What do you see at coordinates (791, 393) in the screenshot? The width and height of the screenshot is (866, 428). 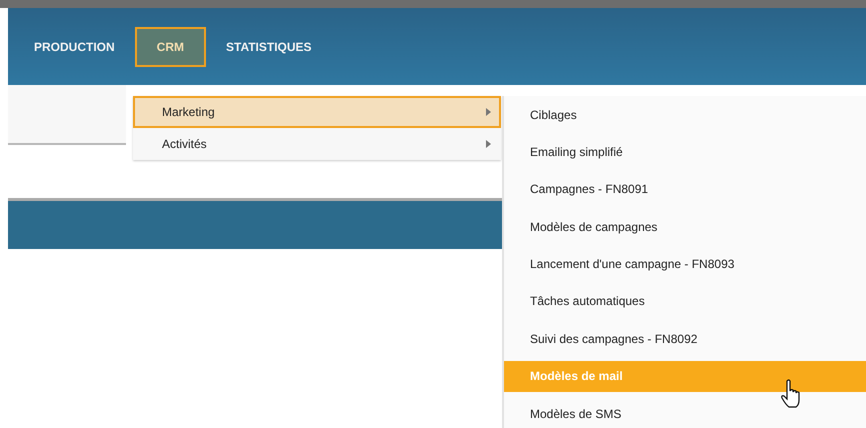 I see `hand-cursor-icon` at bounding box center [791, 393].